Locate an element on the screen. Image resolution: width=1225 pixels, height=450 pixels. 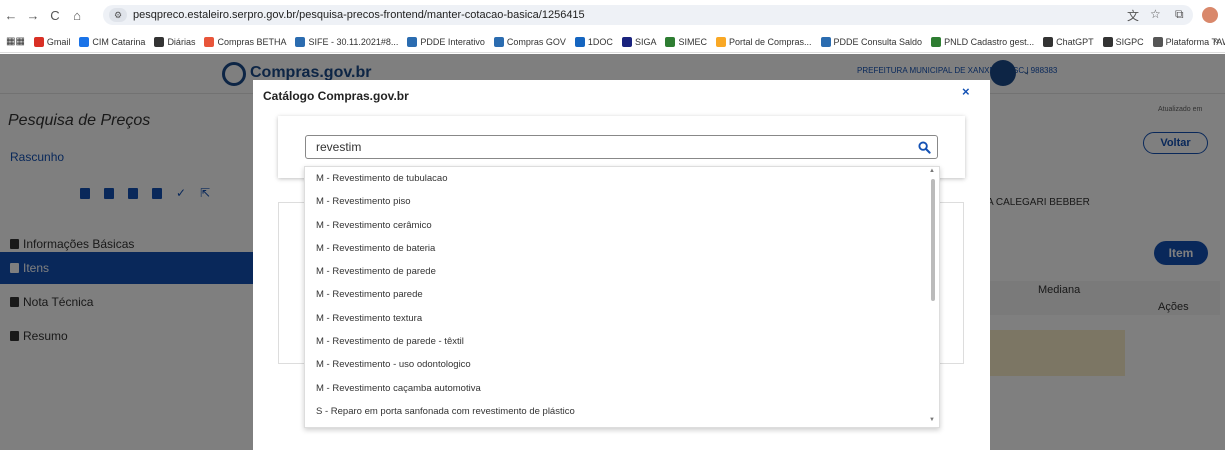
search-input is located at coordinates (621, 147).